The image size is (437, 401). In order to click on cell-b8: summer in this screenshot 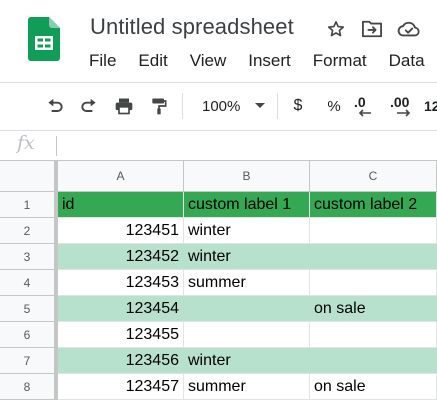, I will do `click(247, 386)`.